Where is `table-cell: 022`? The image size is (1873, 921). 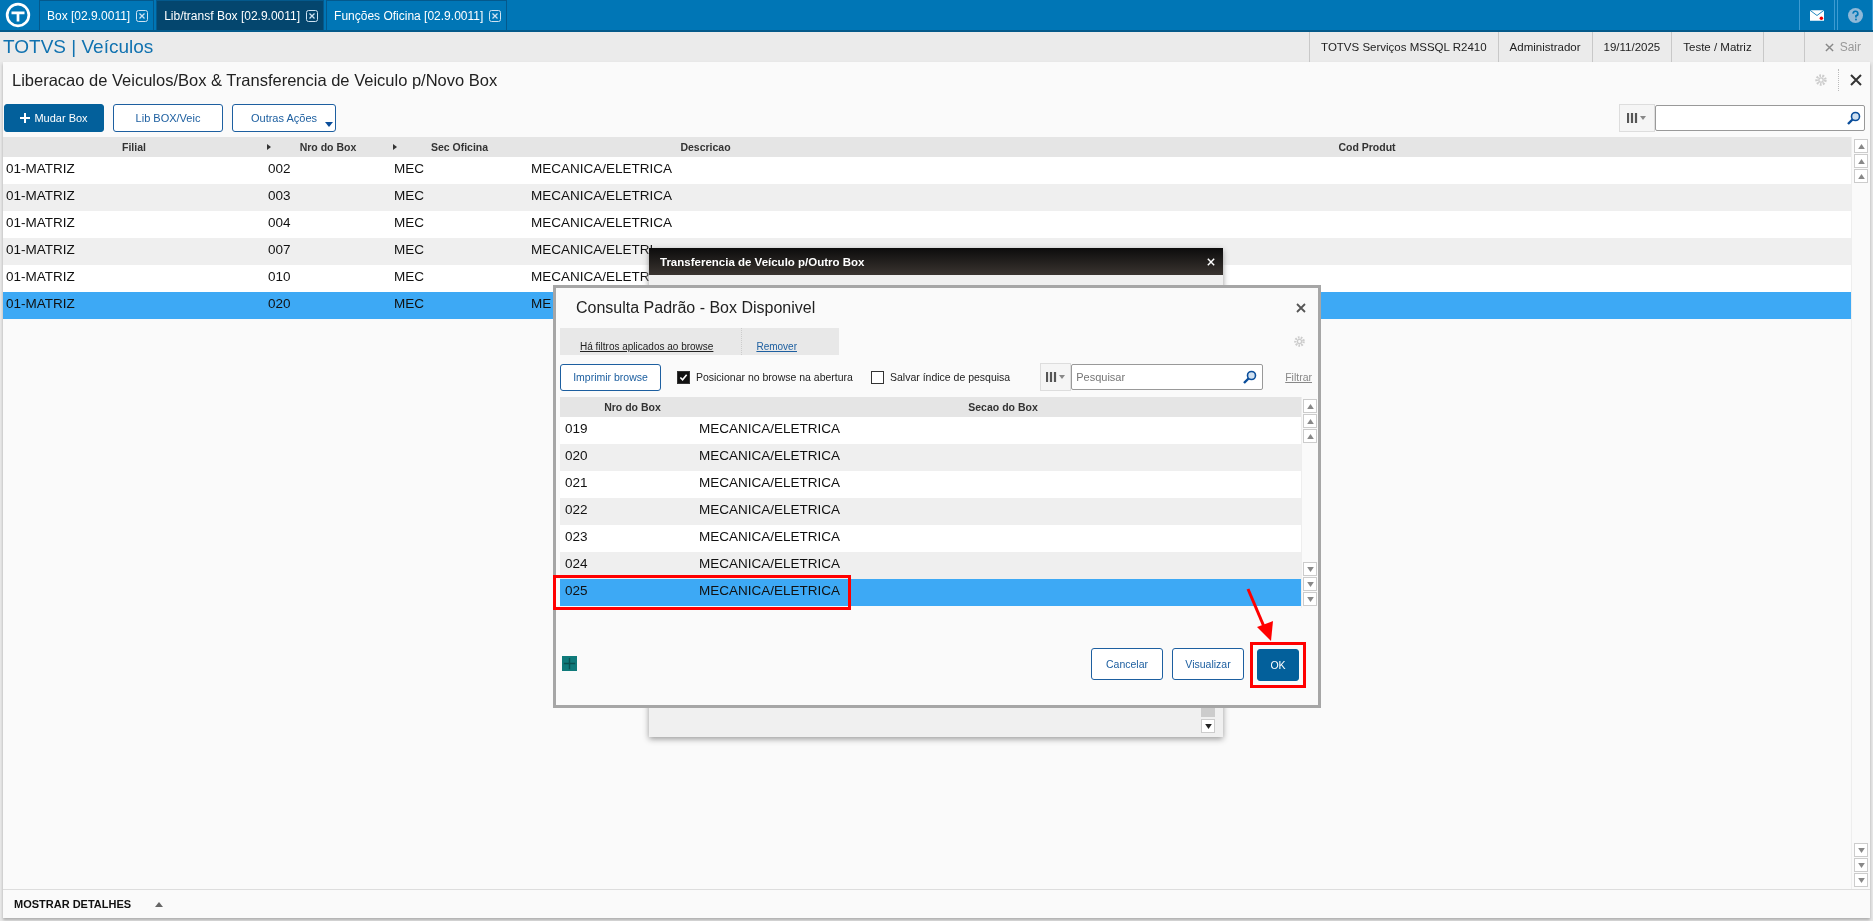 table-cell: 022 is located at coordinates (576, 509).